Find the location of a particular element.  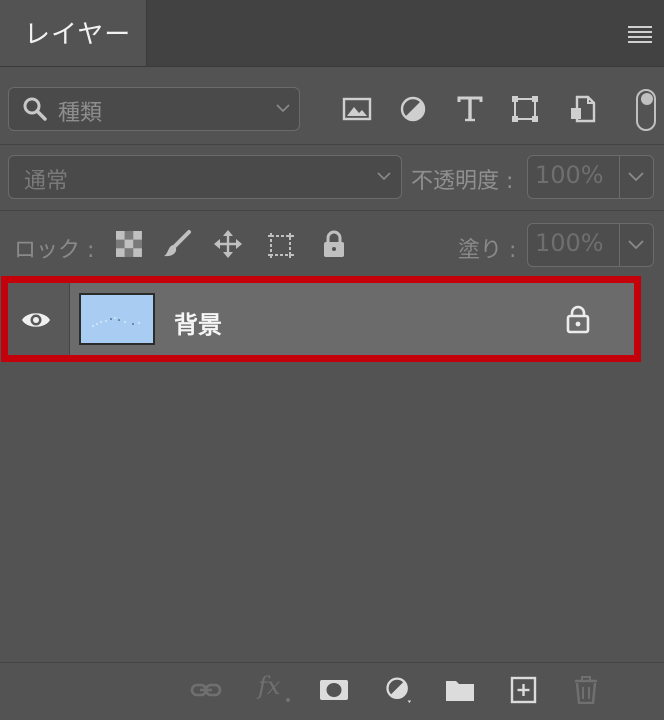

layer-mask-icon is located at coordinates (334, 690).